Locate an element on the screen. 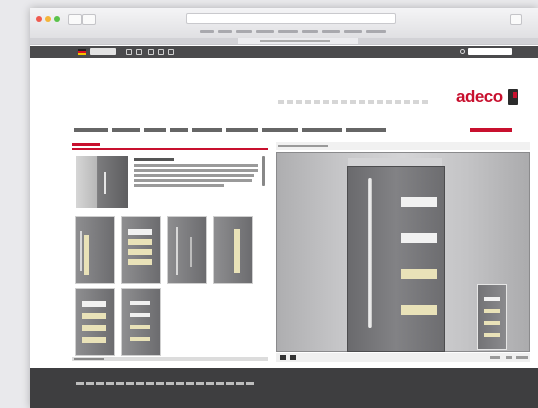 Image resolution: width=538 pixels, height=408 pixels. preview-toolbar is located at coordinates (403, 357).